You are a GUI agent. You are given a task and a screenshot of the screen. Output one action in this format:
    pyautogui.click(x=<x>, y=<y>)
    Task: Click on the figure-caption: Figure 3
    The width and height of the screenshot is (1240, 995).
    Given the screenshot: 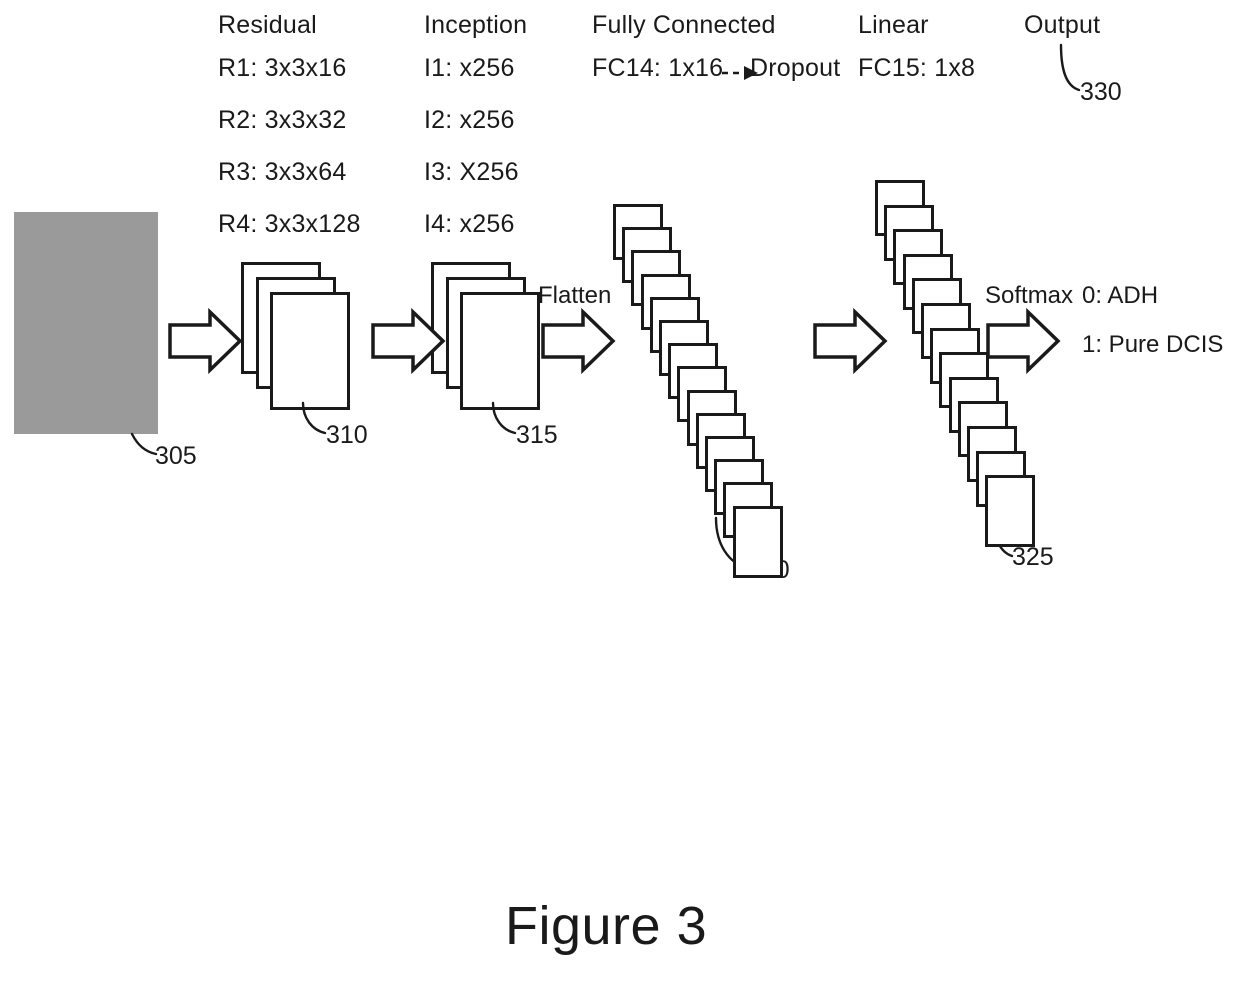 What is the action you would take?
    pyautogui.click(x=606, y=926)
    